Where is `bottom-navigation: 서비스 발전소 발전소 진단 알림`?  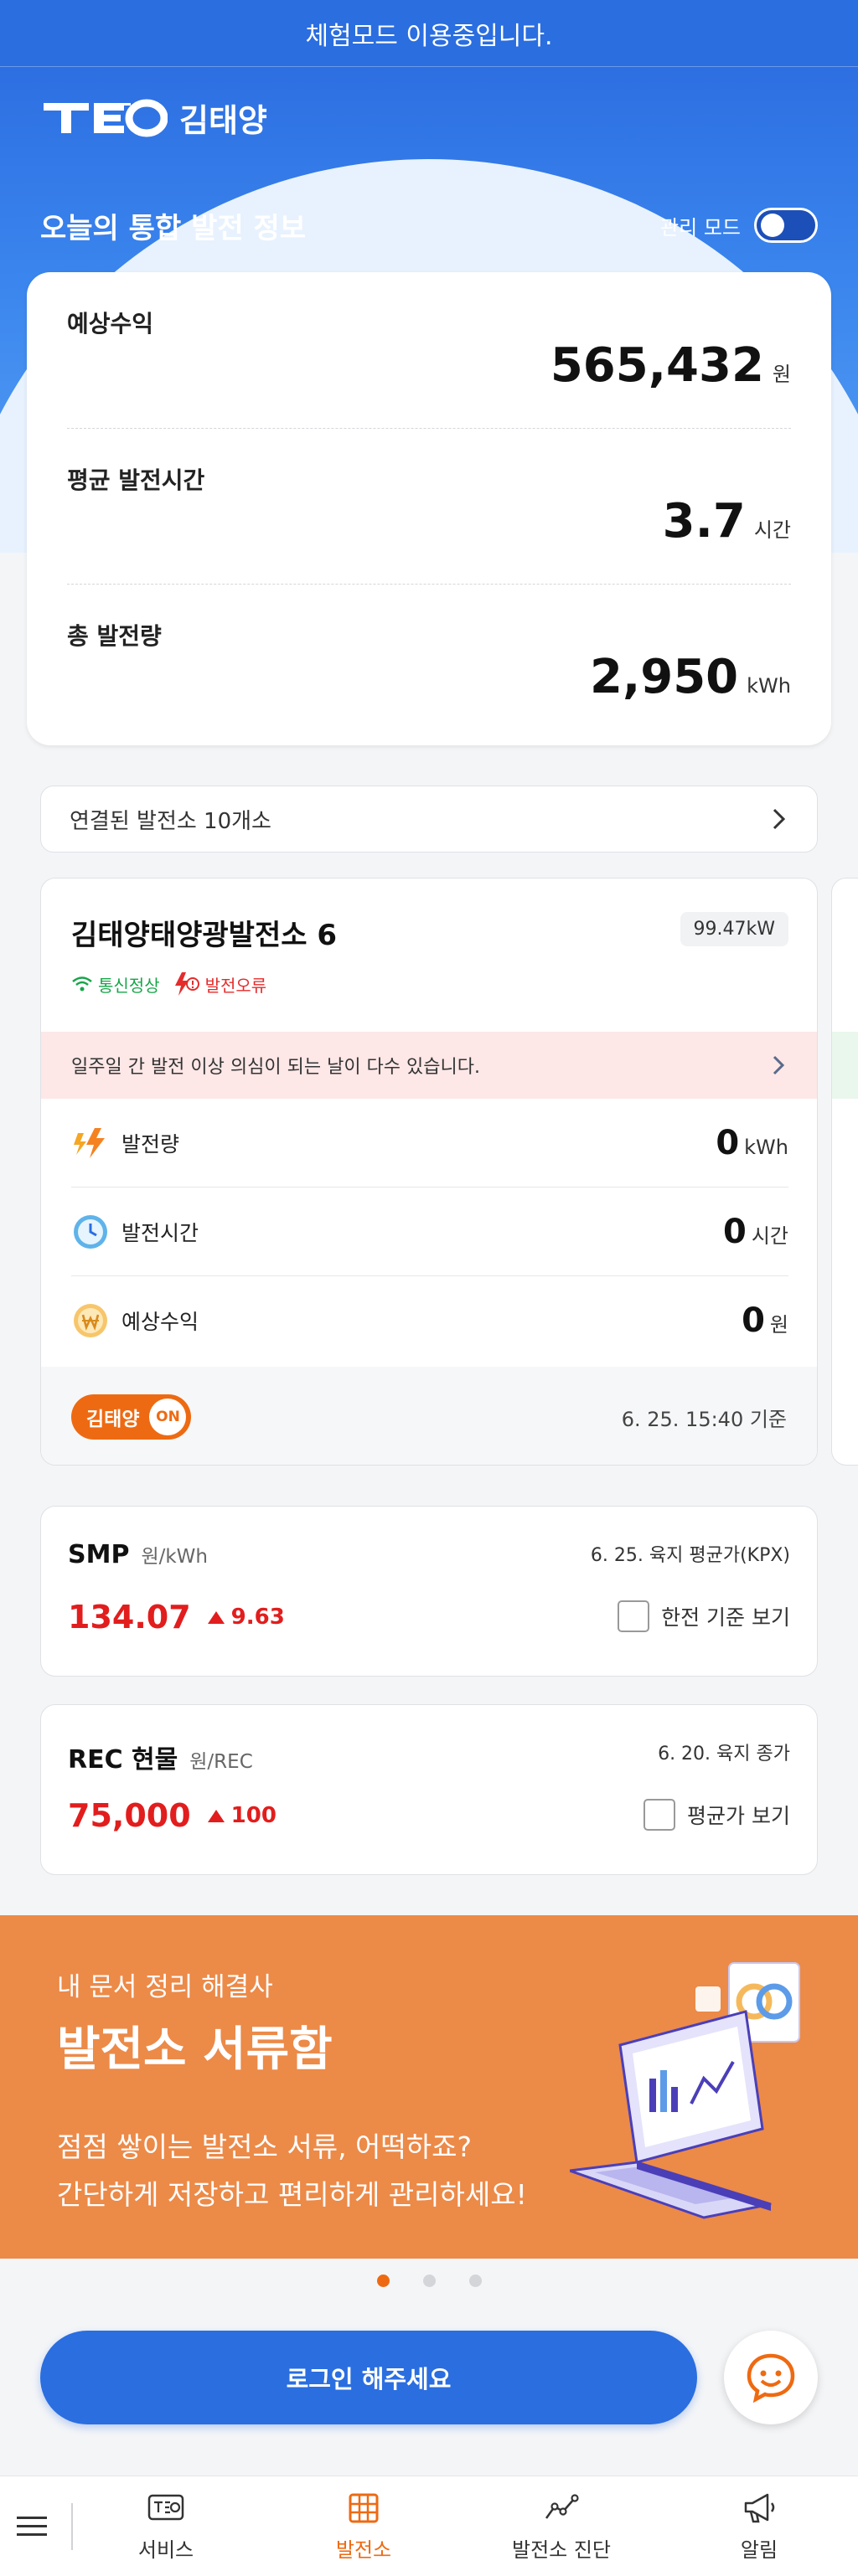
bottom-navigation: 서비스 발전소 발전소 진단 알림 is located at coordinates (429, 2526).